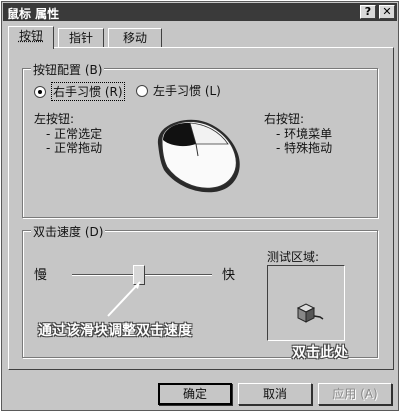 This screenshot has width=400, height=412. What do you see at coordinates (142, 90) in the screenshot?
I see `left-handed-radio` at bounding box center [142, 90].